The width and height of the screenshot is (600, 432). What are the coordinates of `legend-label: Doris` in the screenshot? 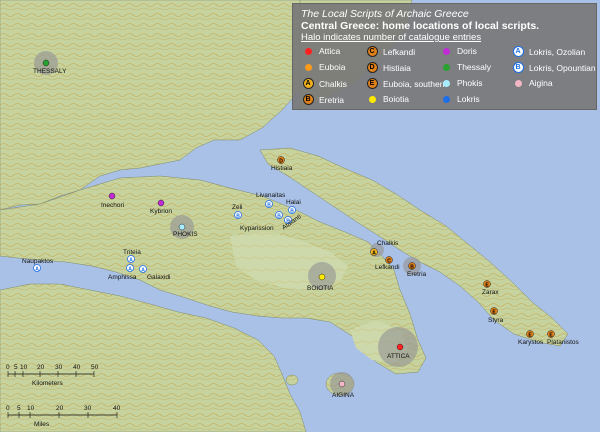 It's located at (467, 51).